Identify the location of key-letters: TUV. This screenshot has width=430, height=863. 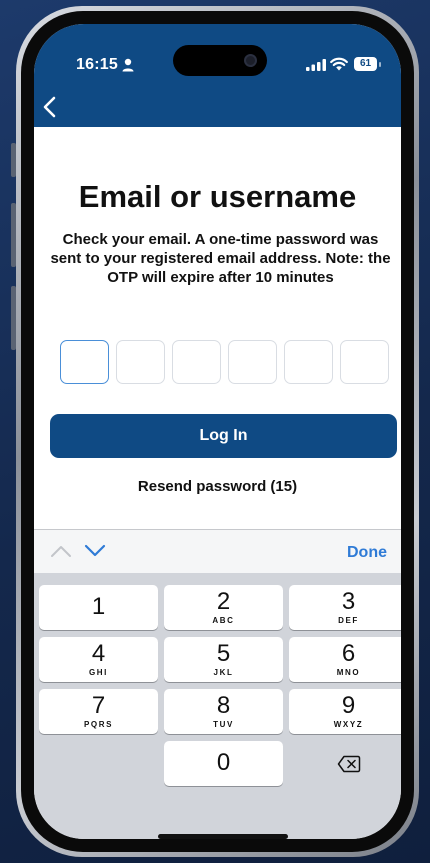
(223, 724).